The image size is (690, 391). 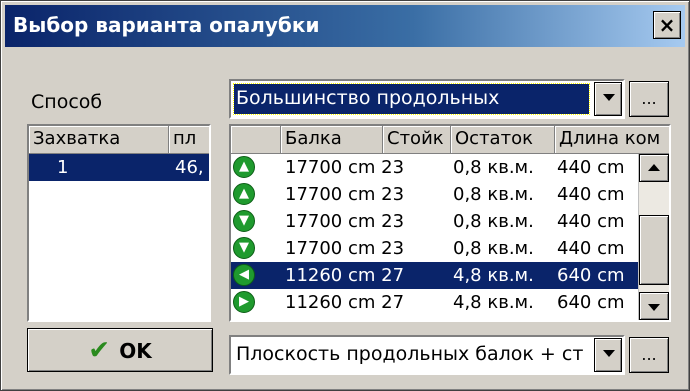 I want to click on ok-button: ✔ OK, so click(x=120, y=350).